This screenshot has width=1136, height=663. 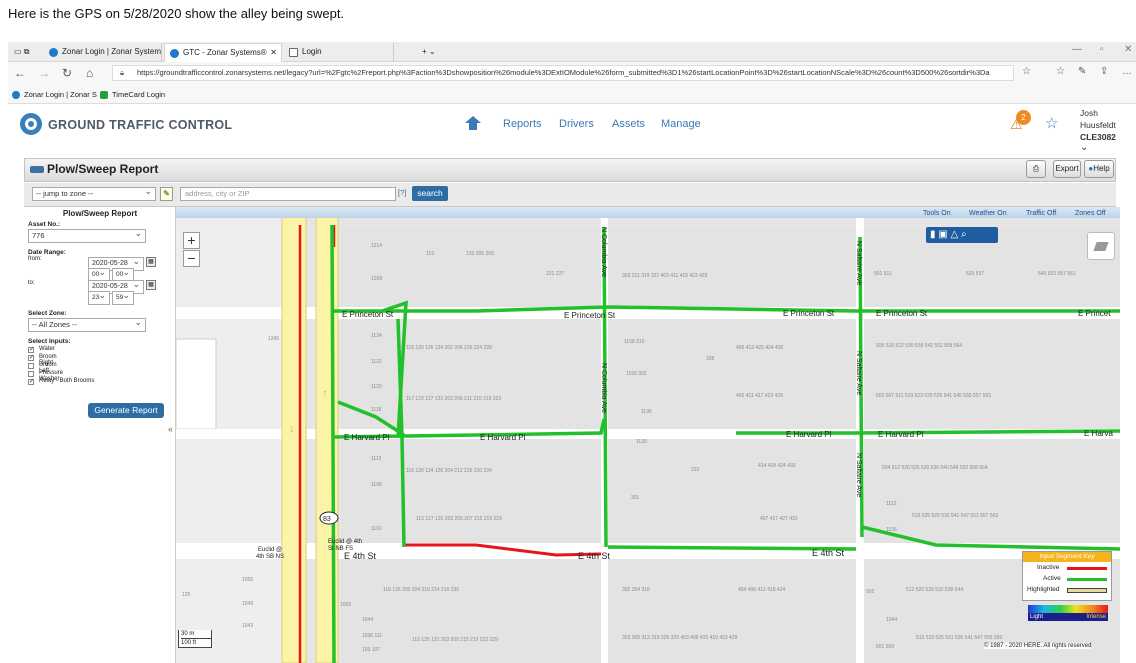 I want to click on refresh-icon: ↻, so click(x=67, y=73).